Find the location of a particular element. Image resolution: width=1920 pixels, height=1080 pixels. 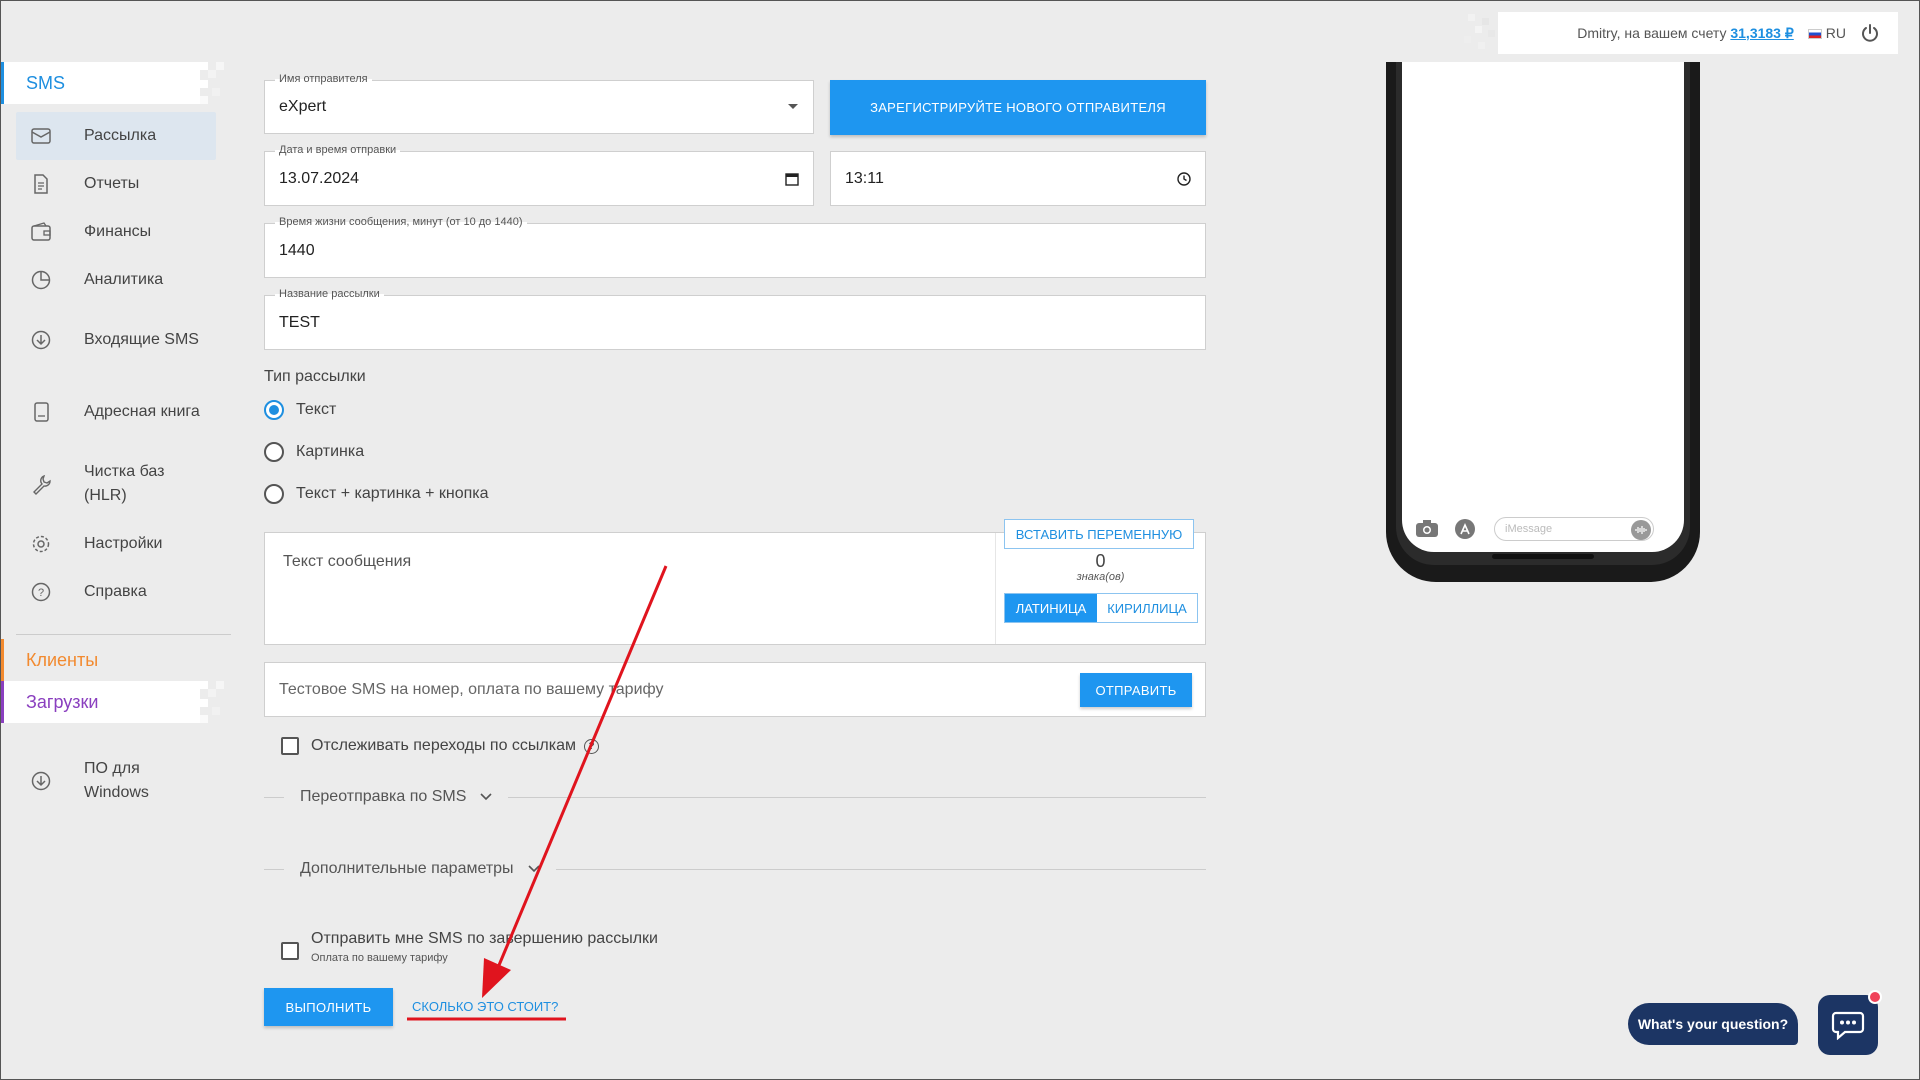

type-option-image: Картинка is located at coordinates (314, 452).